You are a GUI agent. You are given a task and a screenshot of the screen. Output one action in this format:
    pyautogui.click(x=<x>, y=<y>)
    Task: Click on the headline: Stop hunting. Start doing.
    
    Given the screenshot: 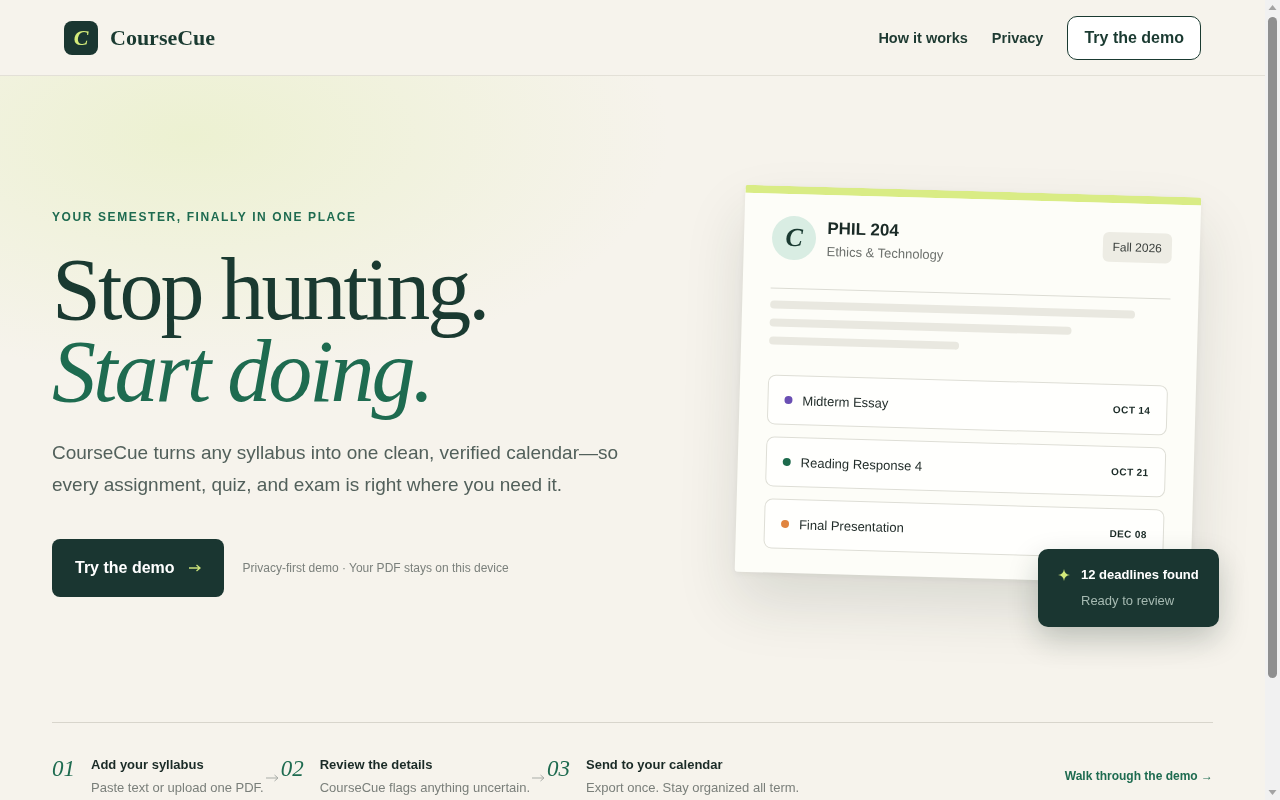 What is the action you would take?
    pyautogui.click(x=270, y=331)
    